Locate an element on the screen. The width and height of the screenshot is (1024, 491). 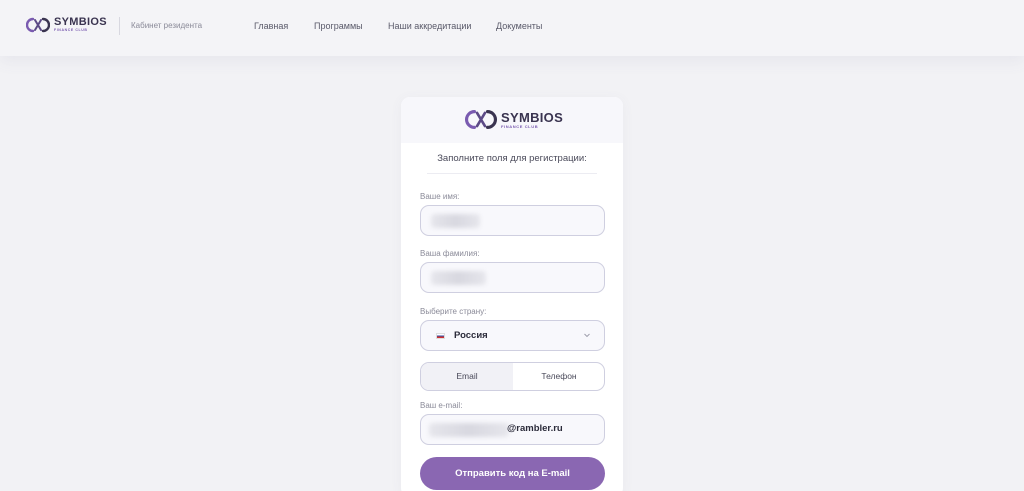
tab-phone: Телефон is located at coordinates (558, 376).